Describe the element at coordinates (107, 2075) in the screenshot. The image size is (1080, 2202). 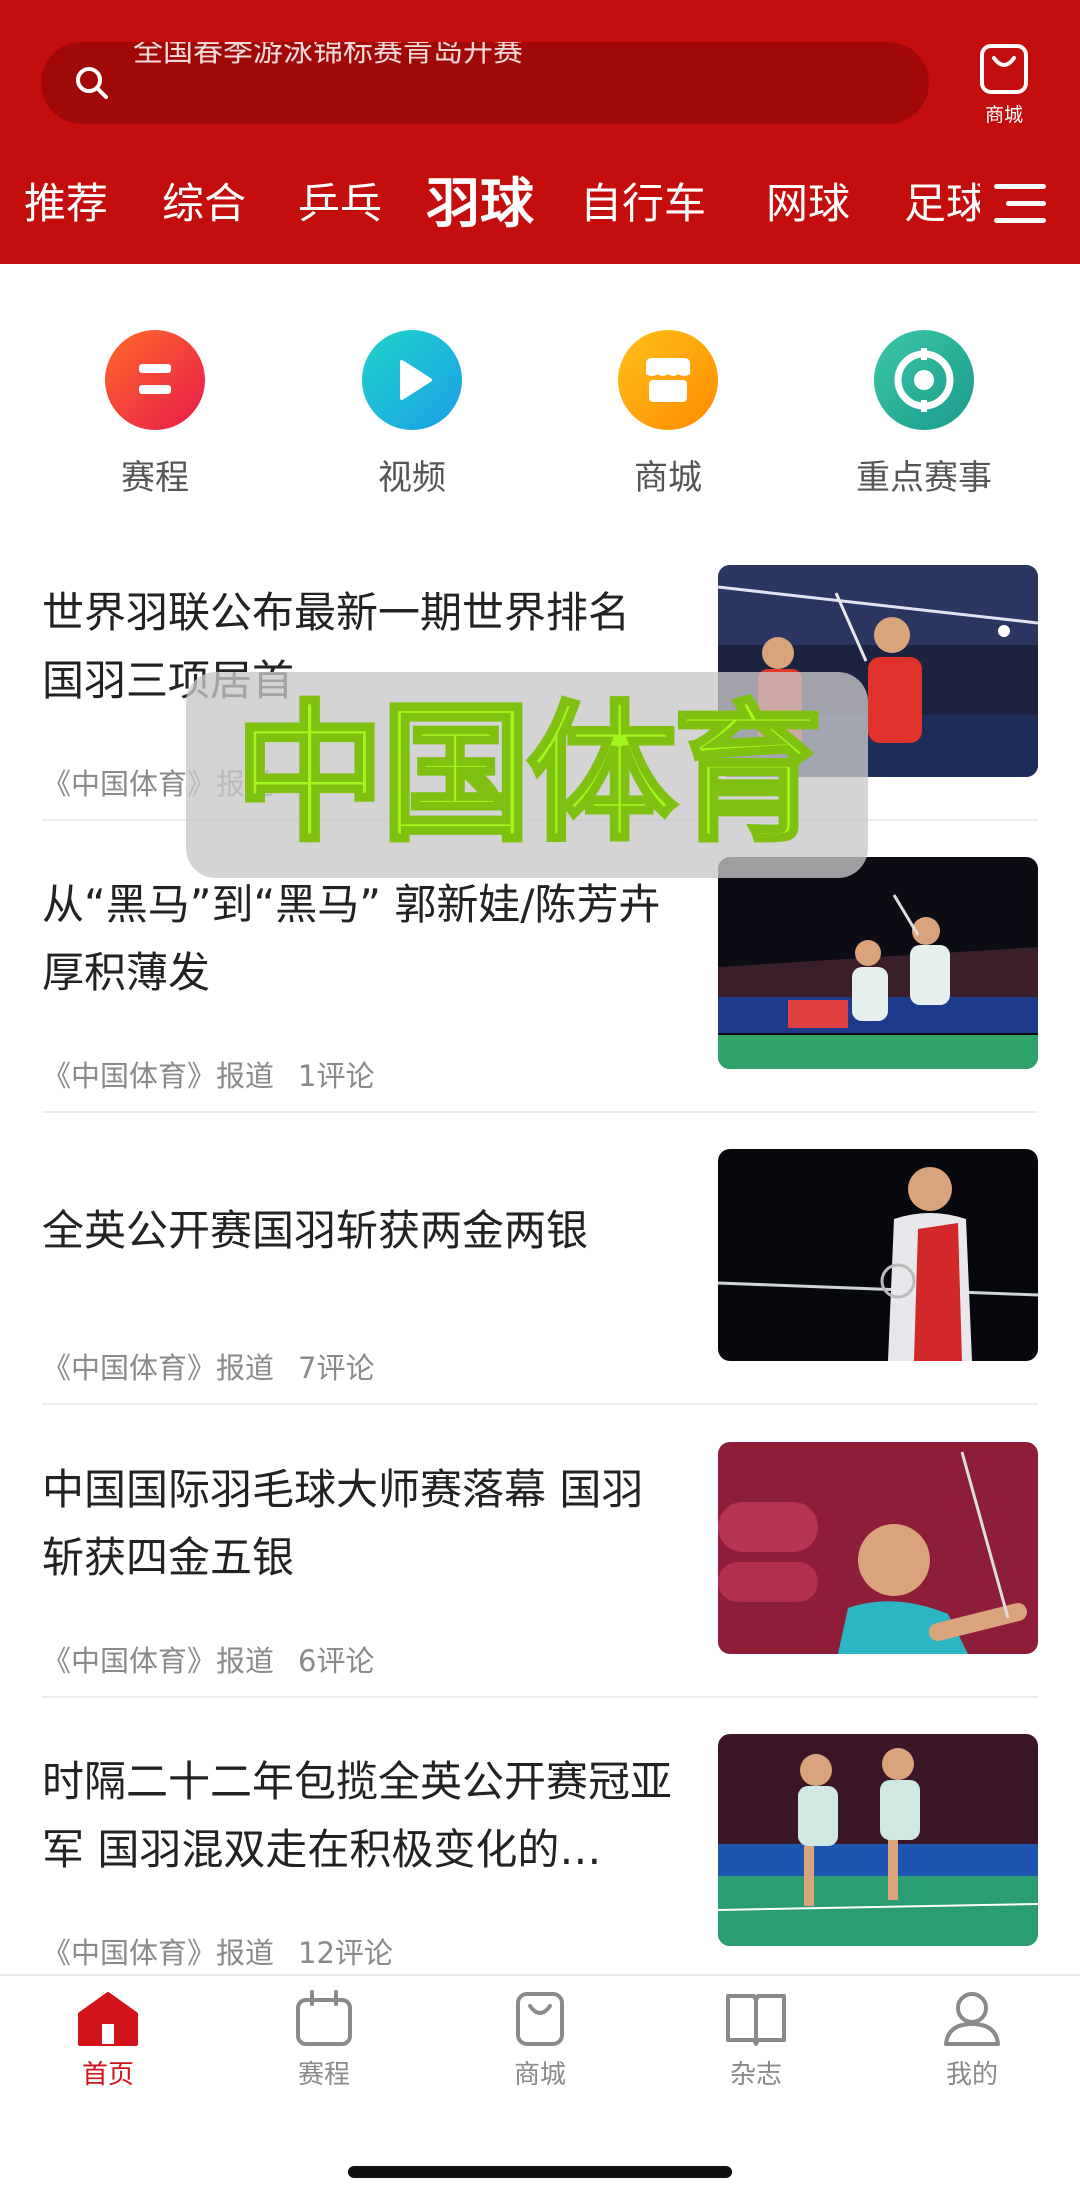
I see `nav-label: 首页` at that location.